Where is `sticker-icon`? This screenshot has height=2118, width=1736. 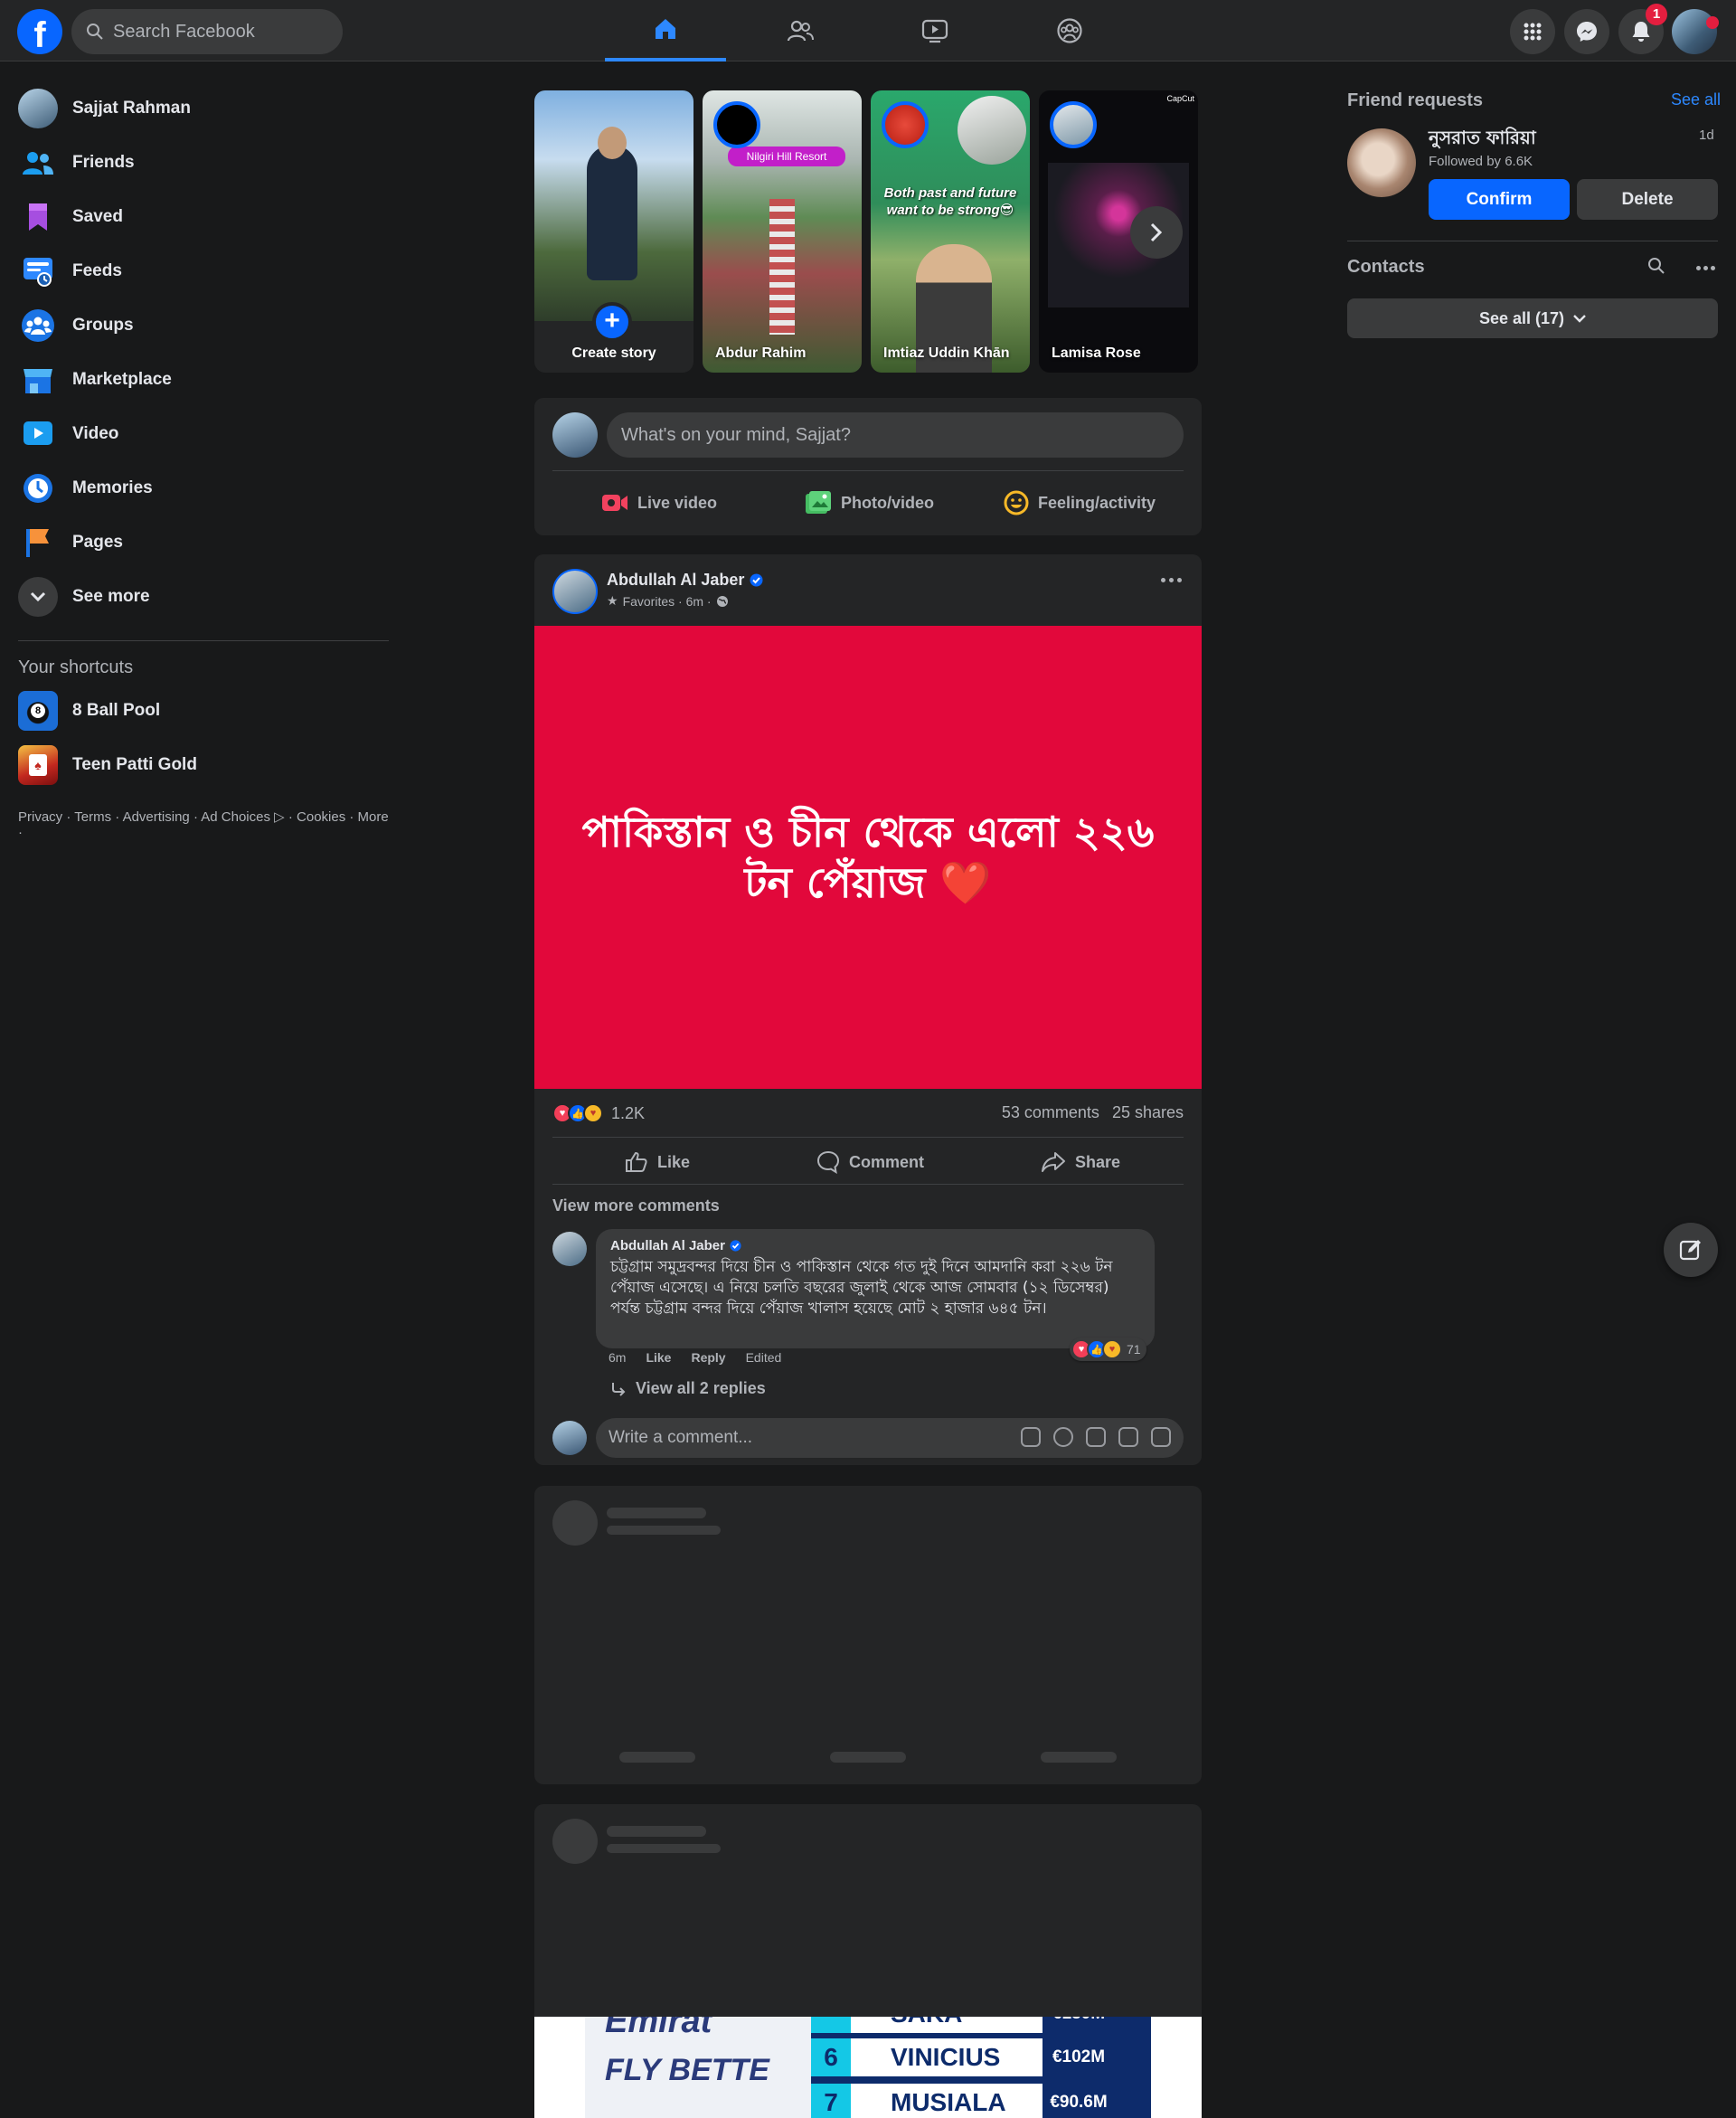 sticker-icon is located at coordinates (1161, 1437).